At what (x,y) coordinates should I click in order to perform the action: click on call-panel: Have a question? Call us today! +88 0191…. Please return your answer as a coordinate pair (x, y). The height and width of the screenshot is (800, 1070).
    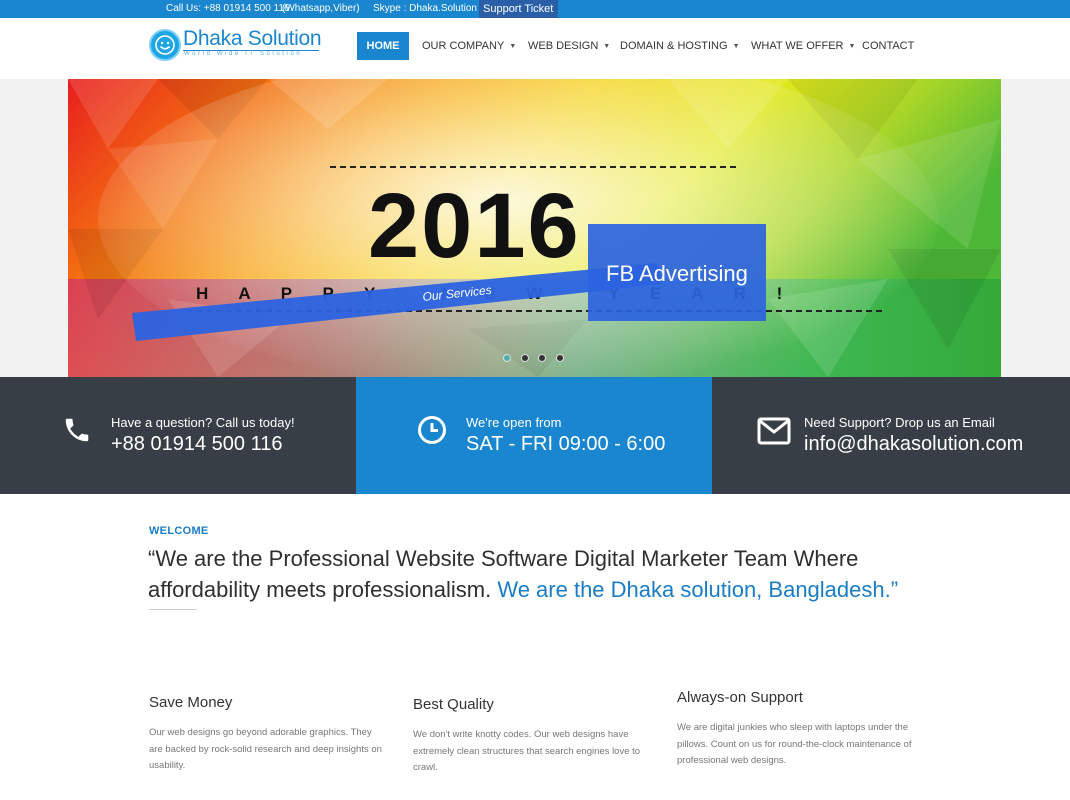
    Looking at the image, I should click on (178, 435).